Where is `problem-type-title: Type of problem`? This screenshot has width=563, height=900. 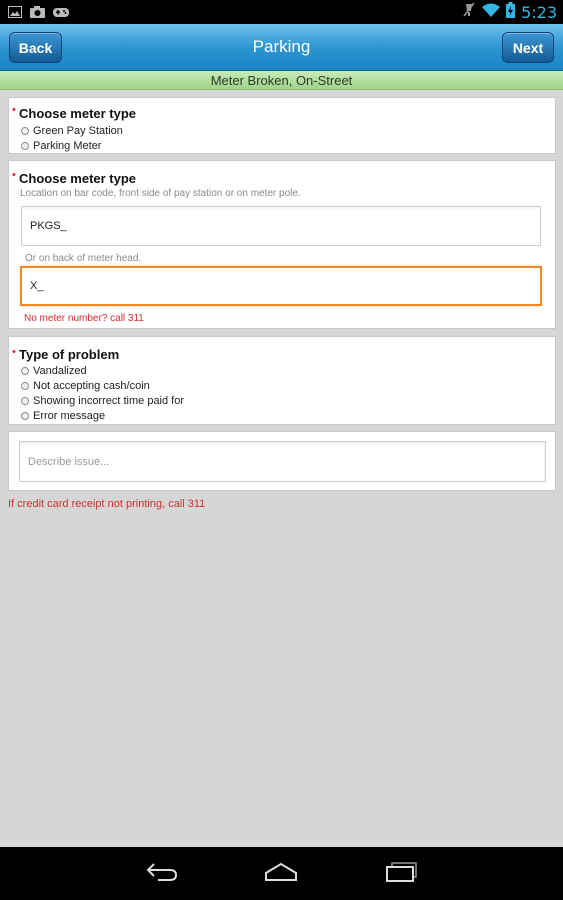
problem-type-title: Type of problem is located at coordinates (69, 354).